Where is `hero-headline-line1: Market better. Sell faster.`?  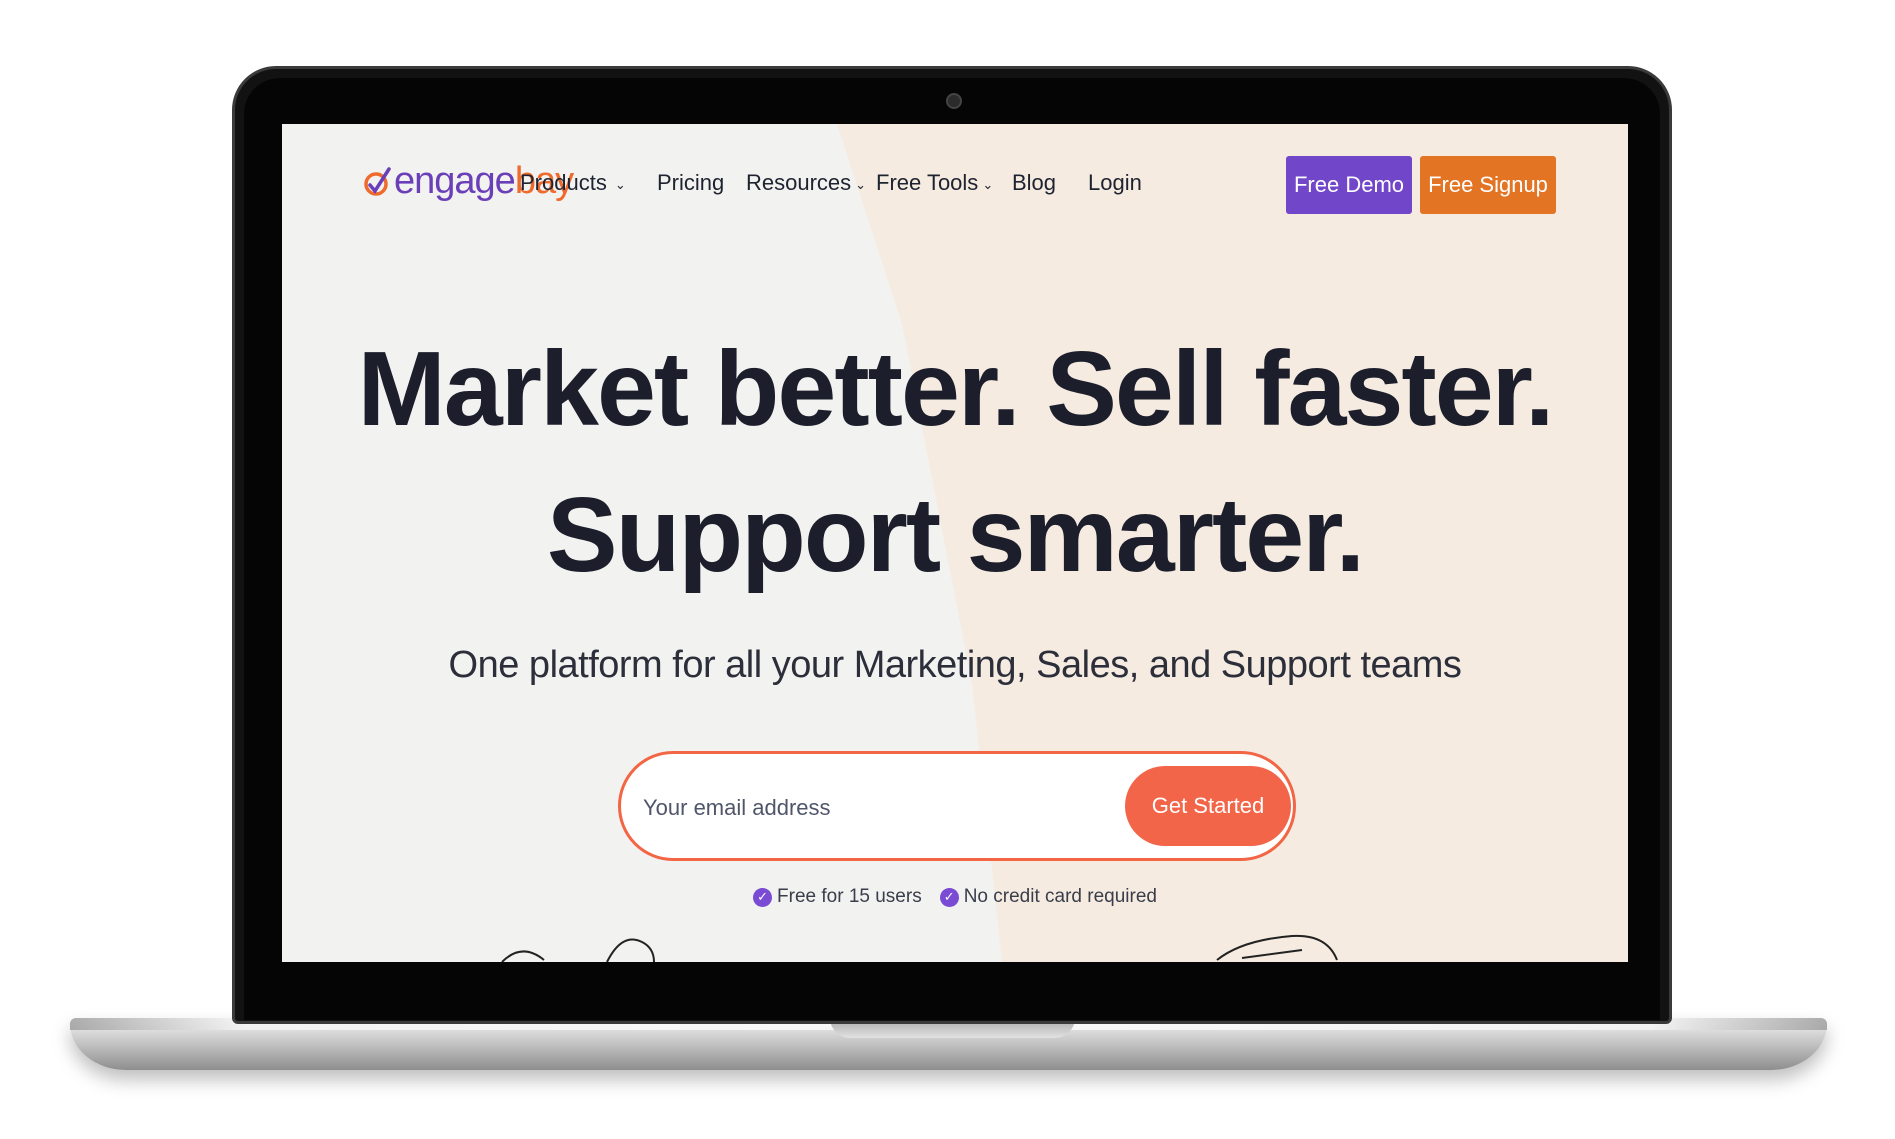
hero-headline-line1: Market better. Sell faster. is located at coordinates (955, 389).